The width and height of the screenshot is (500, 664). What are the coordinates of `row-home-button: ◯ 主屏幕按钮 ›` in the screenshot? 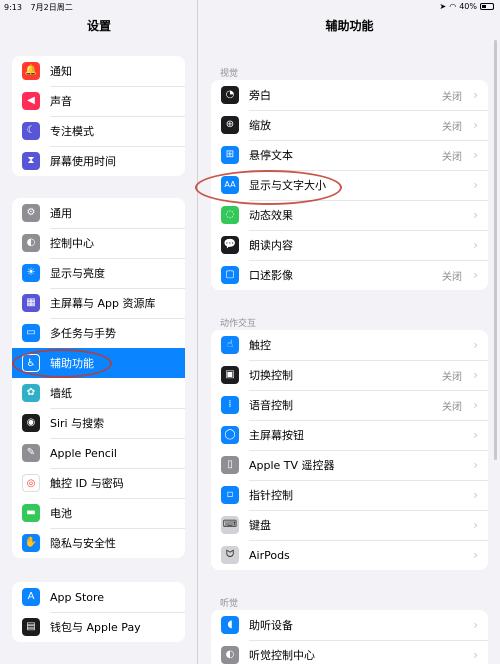 It's located at (349, 435).